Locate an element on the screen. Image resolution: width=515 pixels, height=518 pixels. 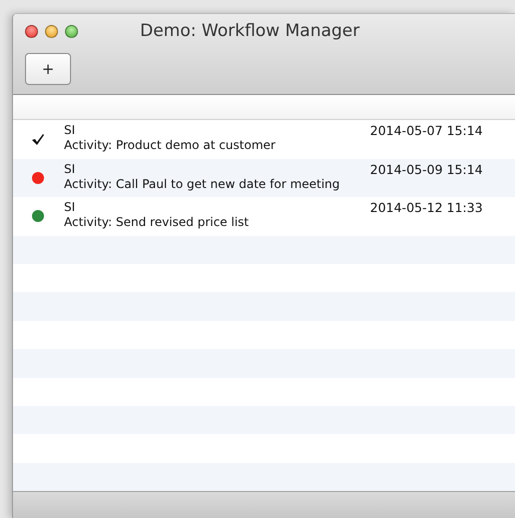
close-button is located at coordinates (31, 31).